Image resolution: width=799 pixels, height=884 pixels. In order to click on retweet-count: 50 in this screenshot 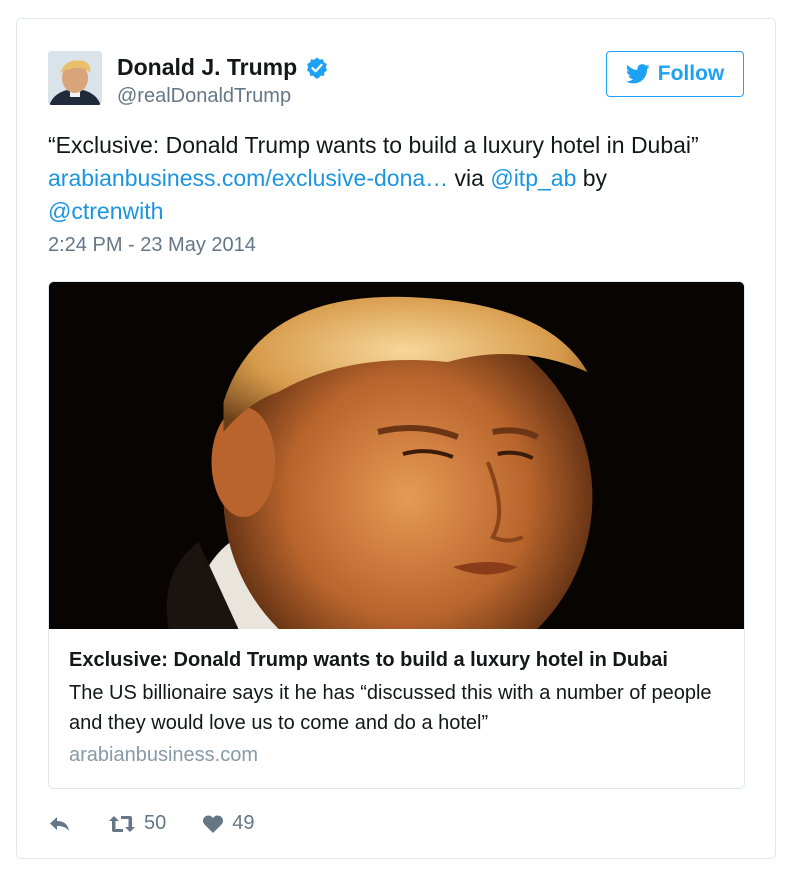, I will do `click(155, 823)`.